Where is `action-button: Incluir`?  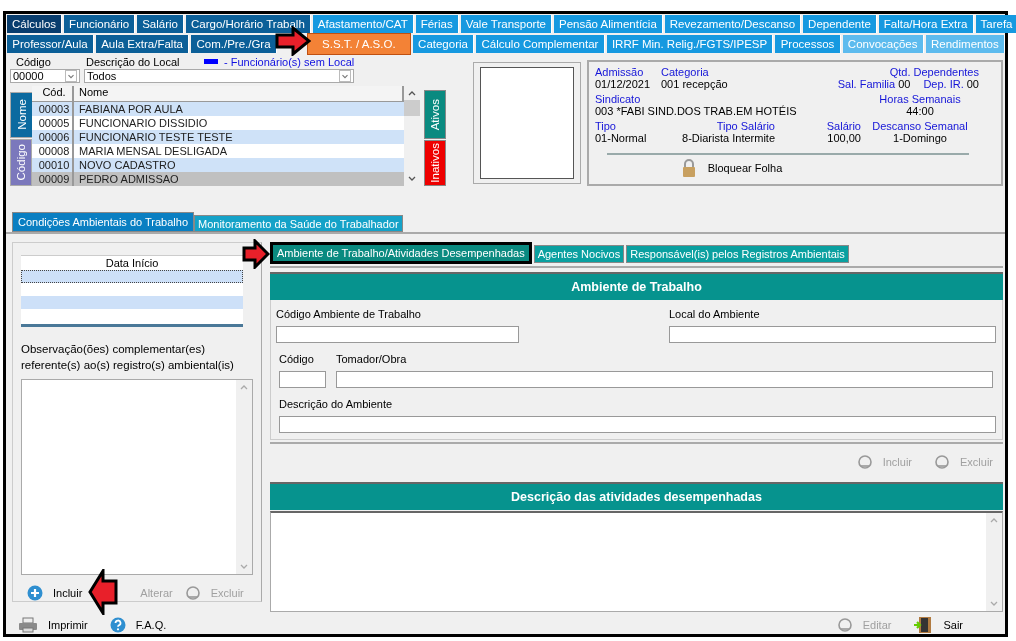
action-button: Incluir is located at coordinates (55, 593).